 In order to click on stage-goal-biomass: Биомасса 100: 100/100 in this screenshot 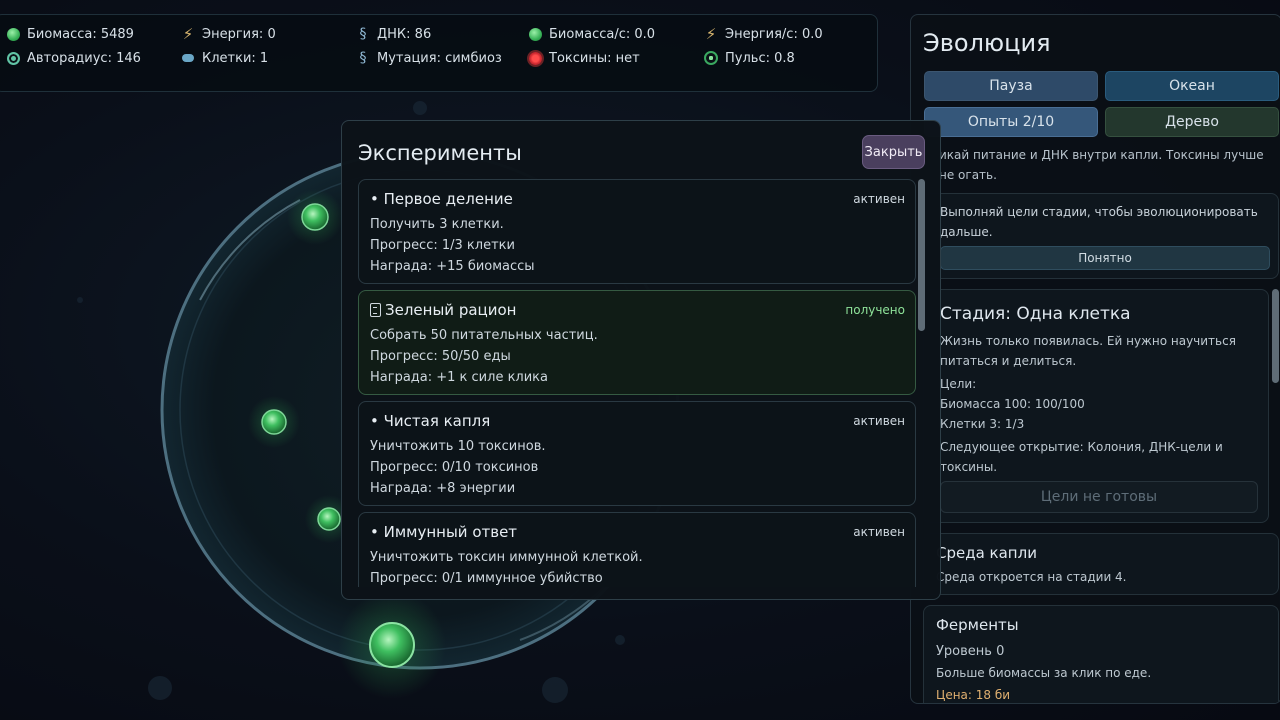, I will do `click(1012, 404)`.